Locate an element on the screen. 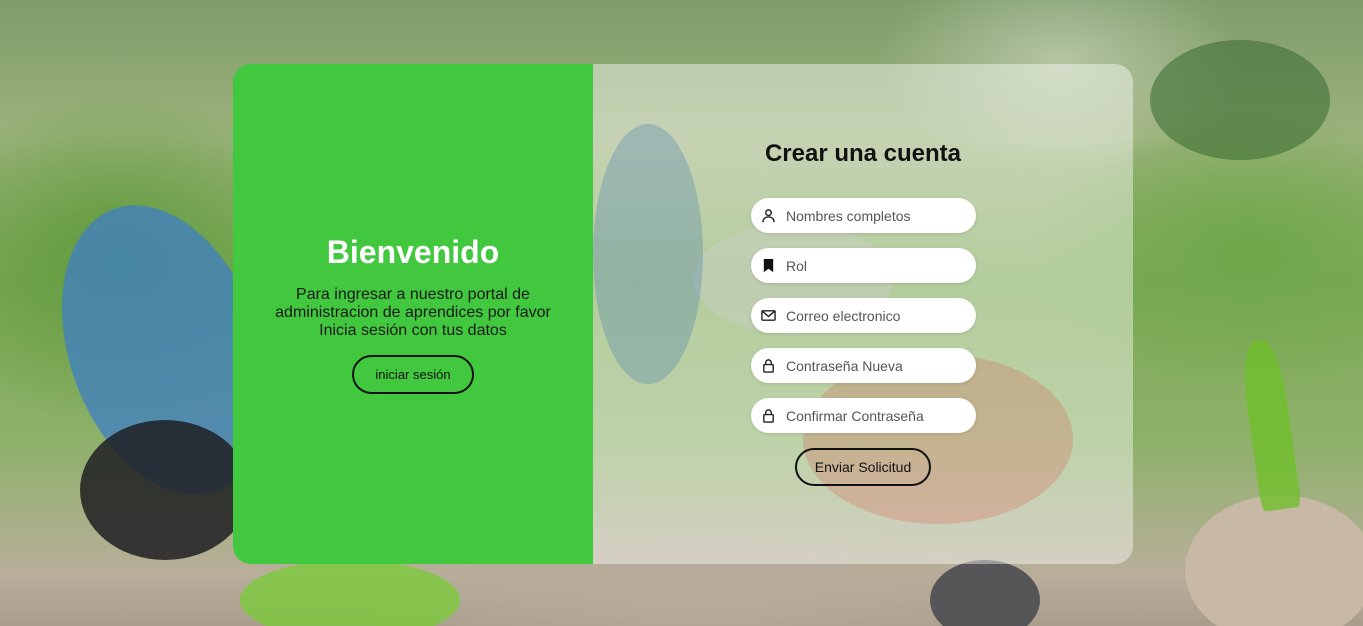 The width and height of the screenshot is (1363, 626). full-name-field is located at coordinates (863, 215).